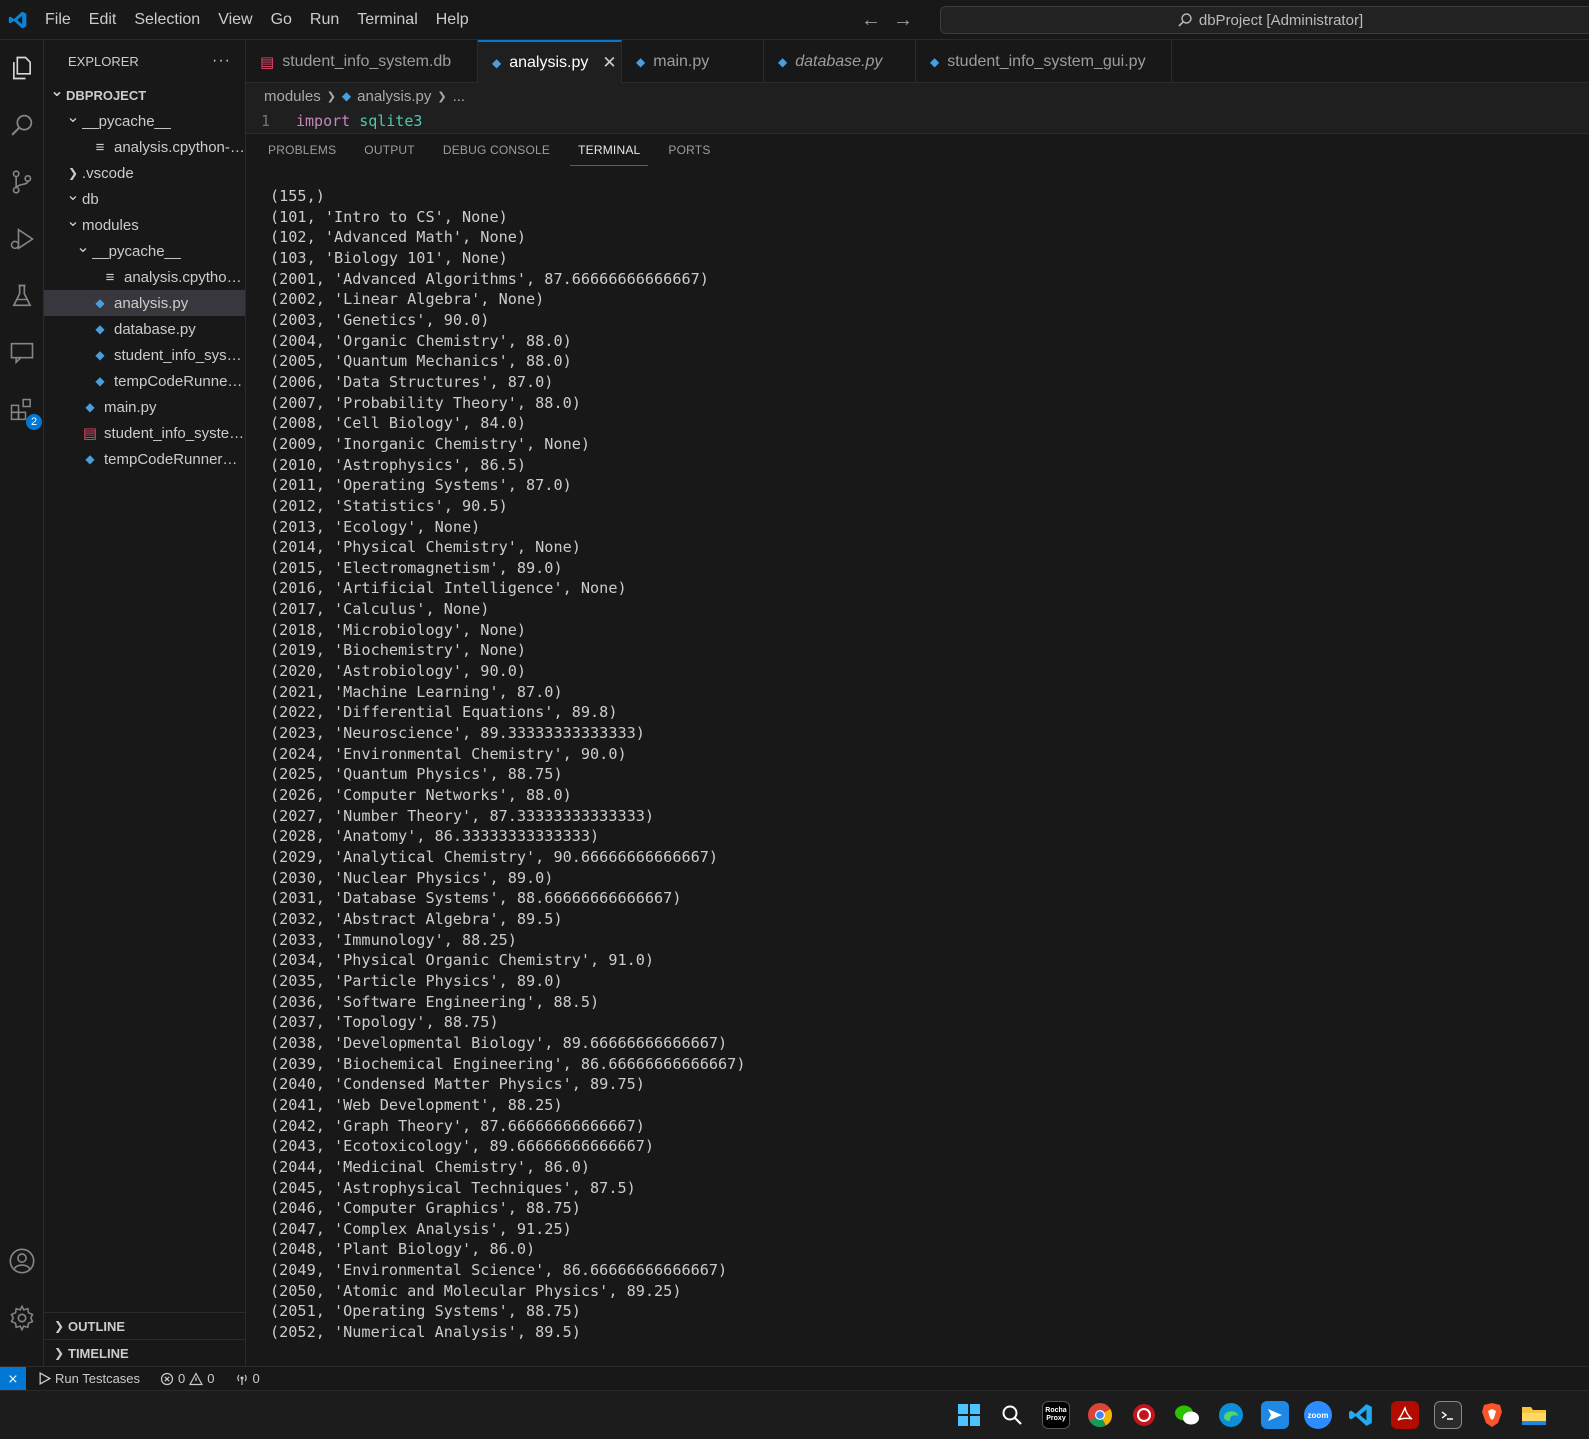  Describe the element at coordinates (425, 1332) in the screenshot. I see `terminal-line: (2052, 'Numerical Analysis', 89.5)` at that location.